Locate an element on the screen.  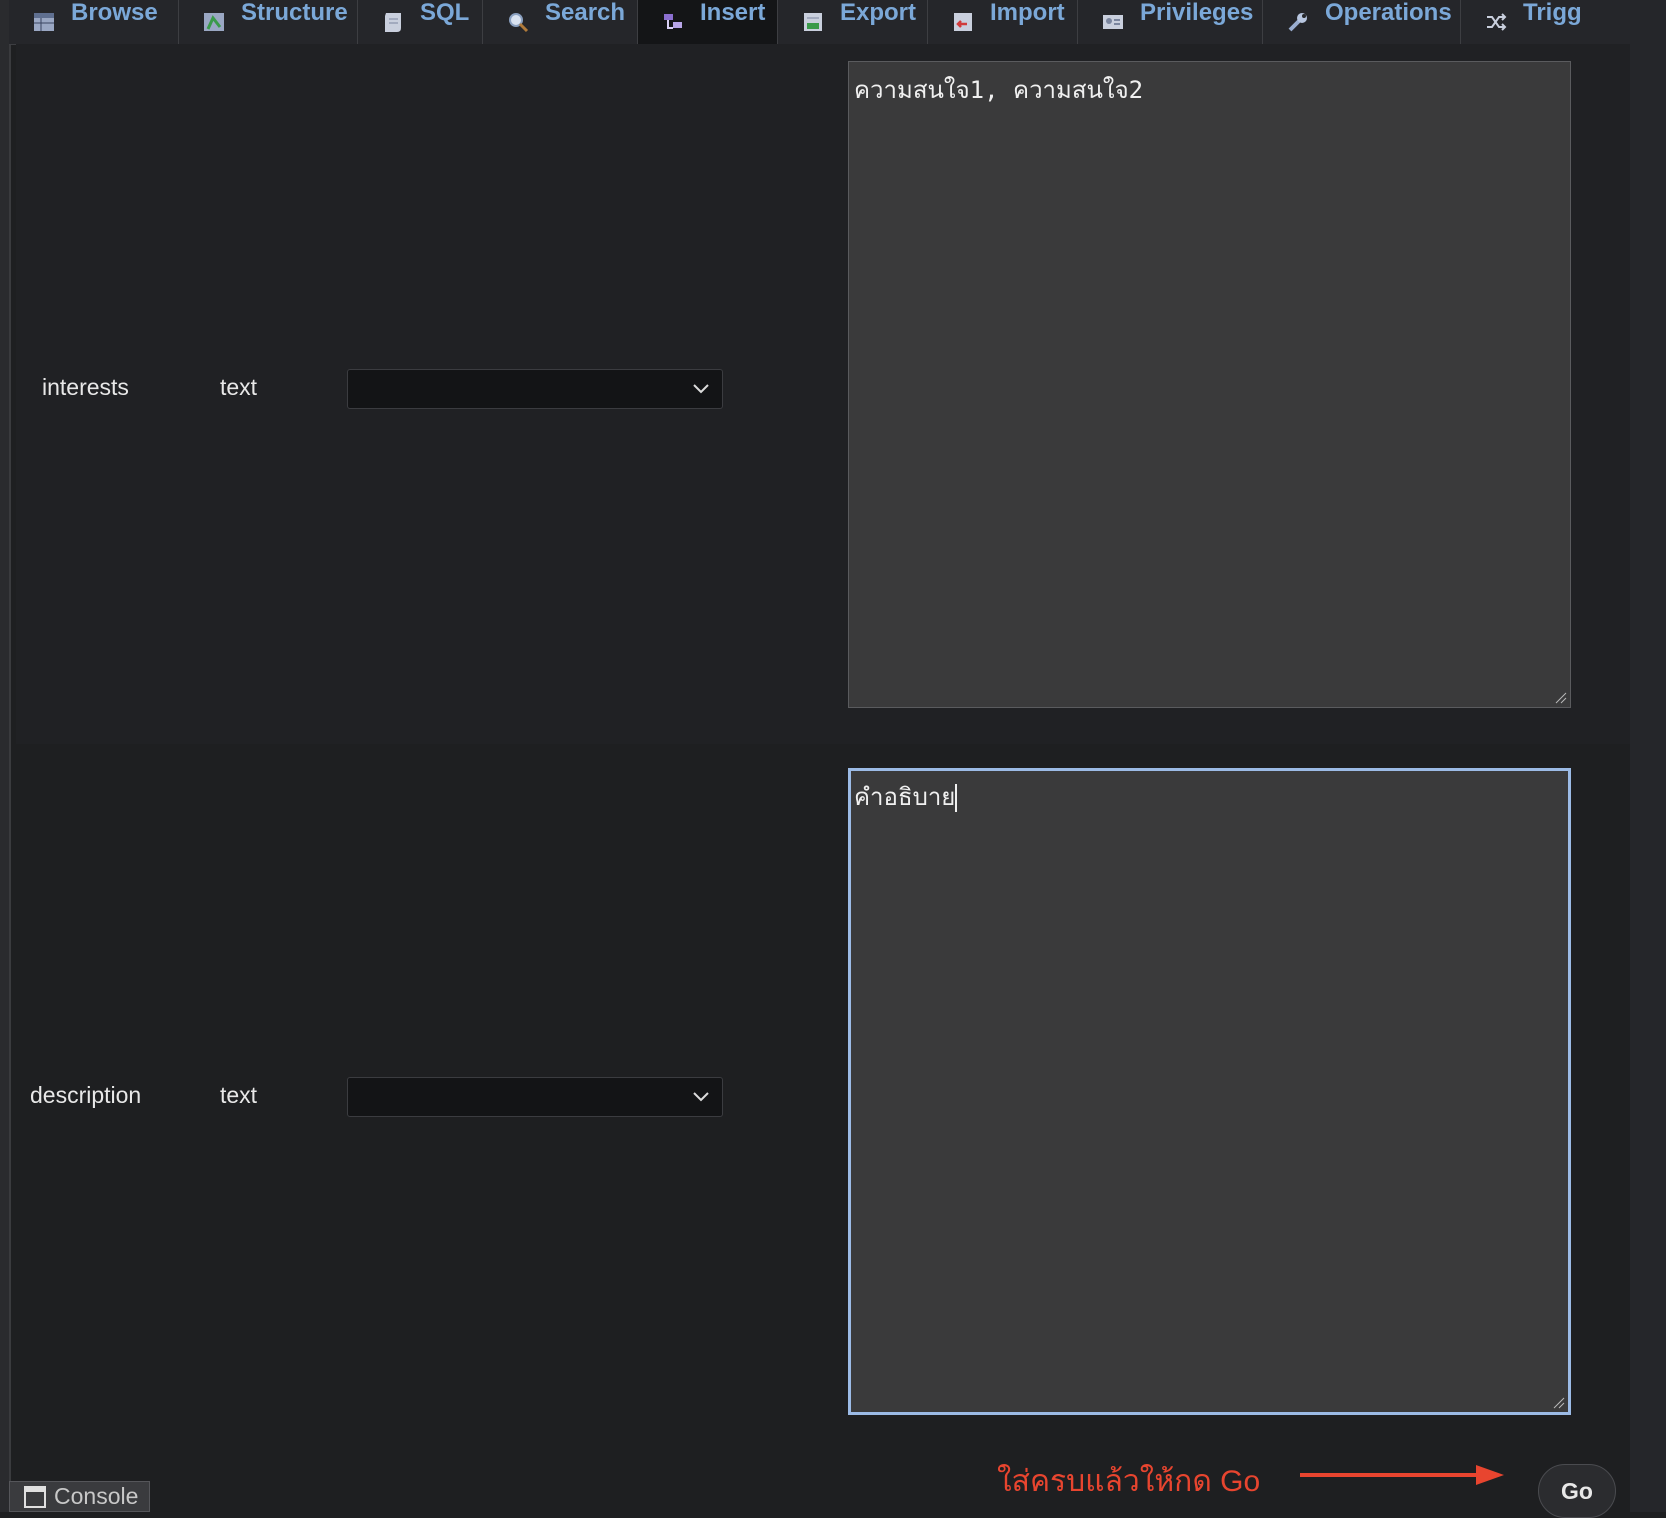
textarea-value: คำอธิบาย is located at coordinates (905, 797).